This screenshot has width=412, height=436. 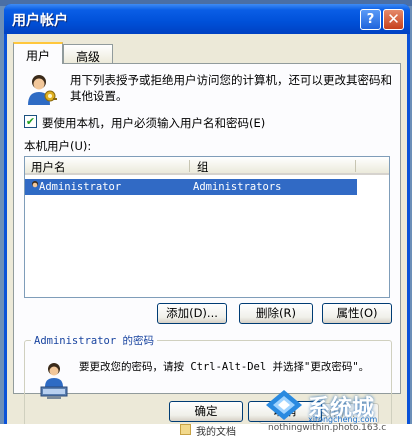 What do you see at coordinates (191, 187) in the screenshot?
I see `table-row: Administrator Administrators` at bounding box center [191, 187].